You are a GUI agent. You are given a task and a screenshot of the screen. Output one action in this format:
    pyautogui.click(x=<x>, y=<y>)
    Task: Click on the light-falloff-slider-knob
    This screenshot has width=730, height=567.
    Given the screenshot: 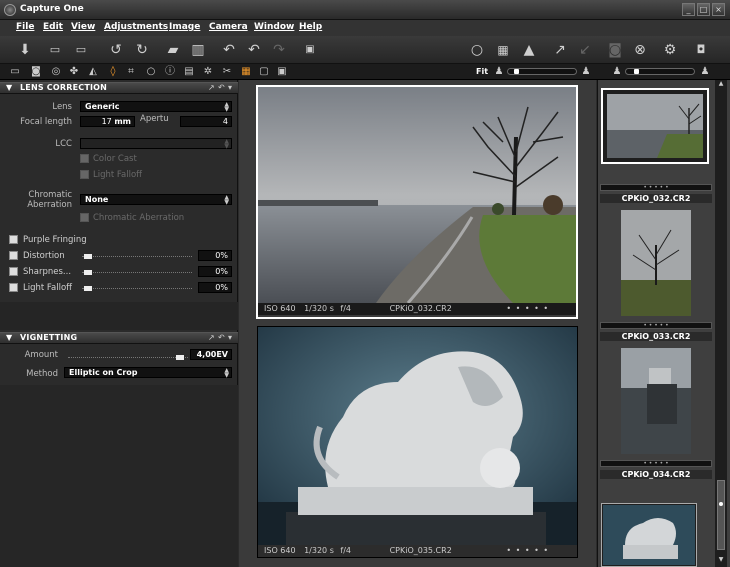 What is the action you would take?
    pyautogui.click(x=88, y=288)
    